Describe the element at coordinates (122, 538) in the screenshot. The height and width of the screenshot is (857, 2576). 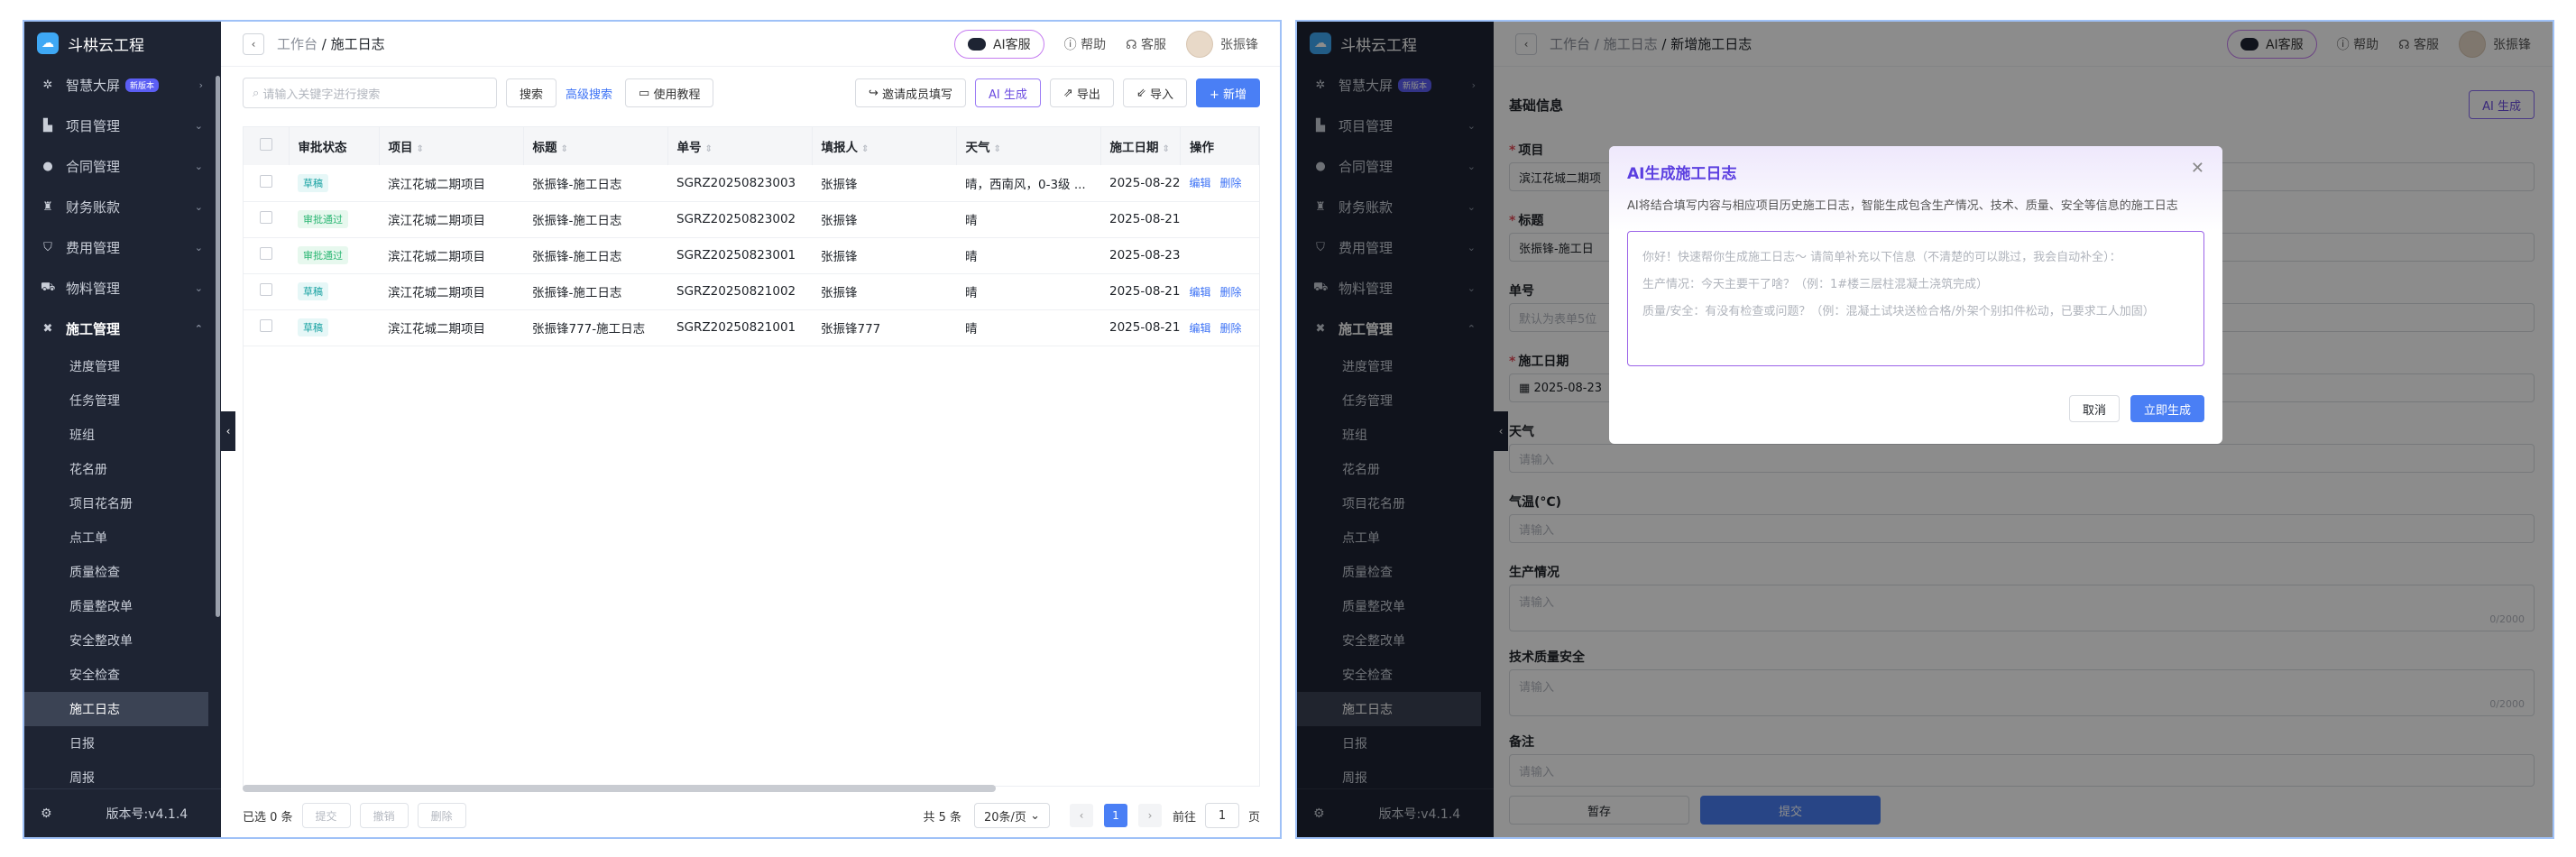
I see `sidebar-sub-worksheet: 点工单` at that location.